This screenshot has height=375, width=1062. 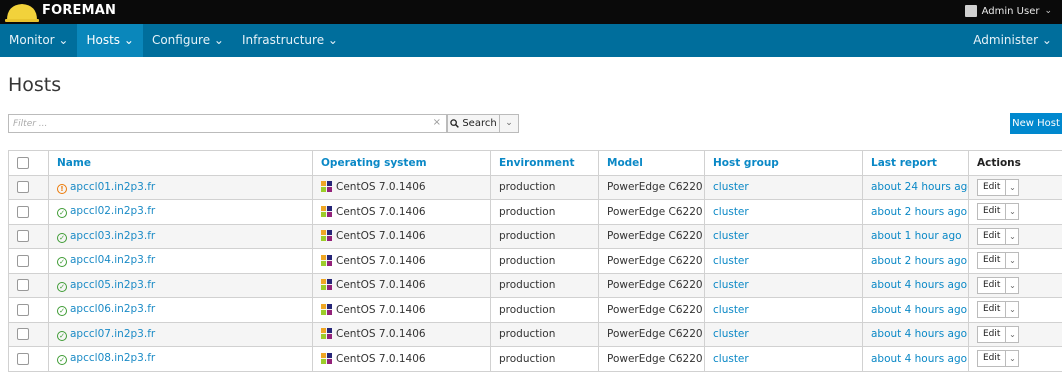 What do you see at coordinates (1008, 11) in the screenshot?
I see `user-menu: Admin User ⌄` at bounding box center [1008, 11].